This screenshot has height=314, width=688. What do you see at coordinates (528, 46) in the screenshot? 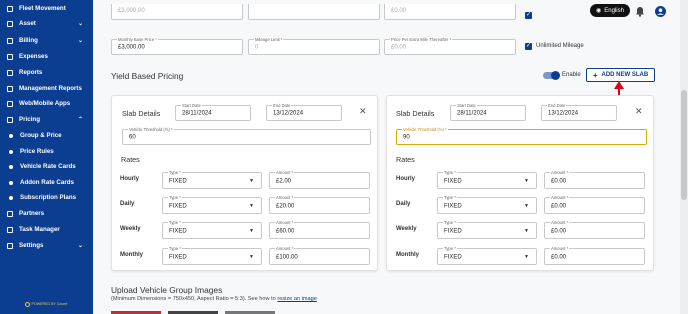
I see `unlimited-mileage-checkbox: ✓` at bounding box center [528, 46].